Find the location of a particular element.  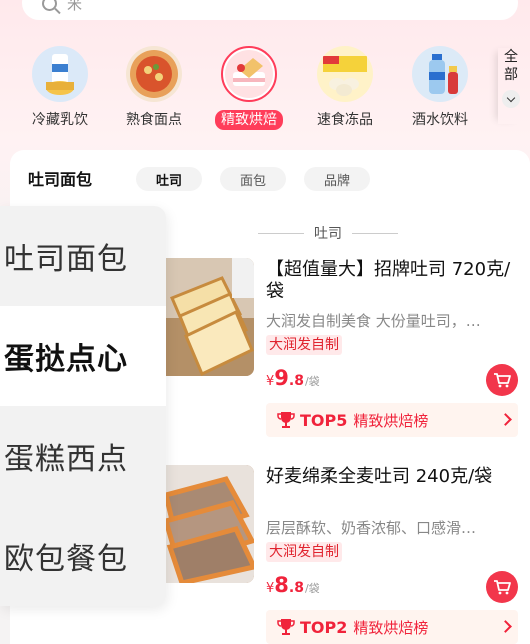

category-label: 酒水饮料 is located at coordinates (440, 120).